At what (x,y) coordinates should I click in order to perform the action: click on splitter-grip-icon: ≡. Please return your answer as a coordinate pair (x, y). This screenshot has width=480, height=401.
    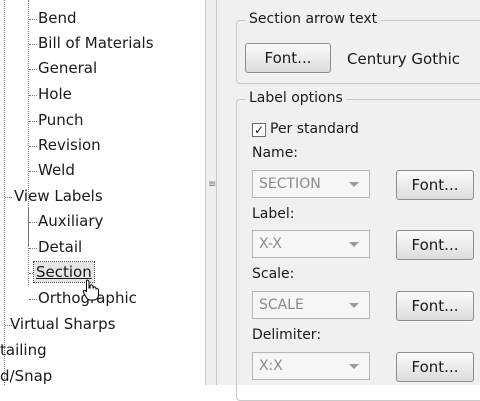
    Looking at the image, I should click on (212, 184).